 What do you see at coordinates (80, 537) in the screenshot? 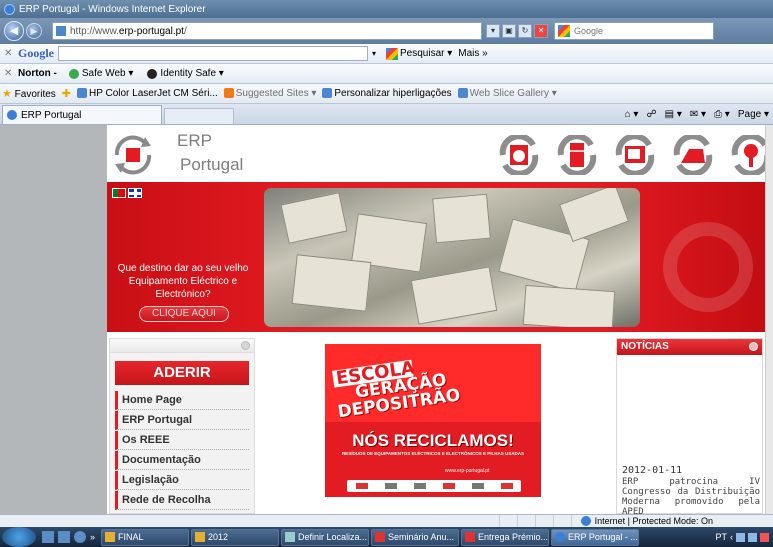
I see `ie-quicklaunch-icon` at bounding box center [80, 537].